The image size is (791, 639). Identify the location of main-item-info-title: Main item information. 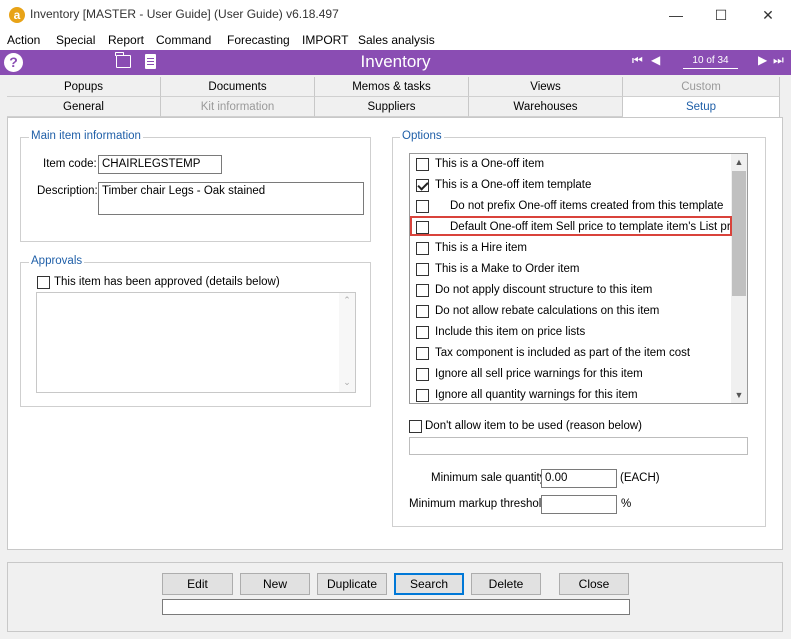
(86, 136).